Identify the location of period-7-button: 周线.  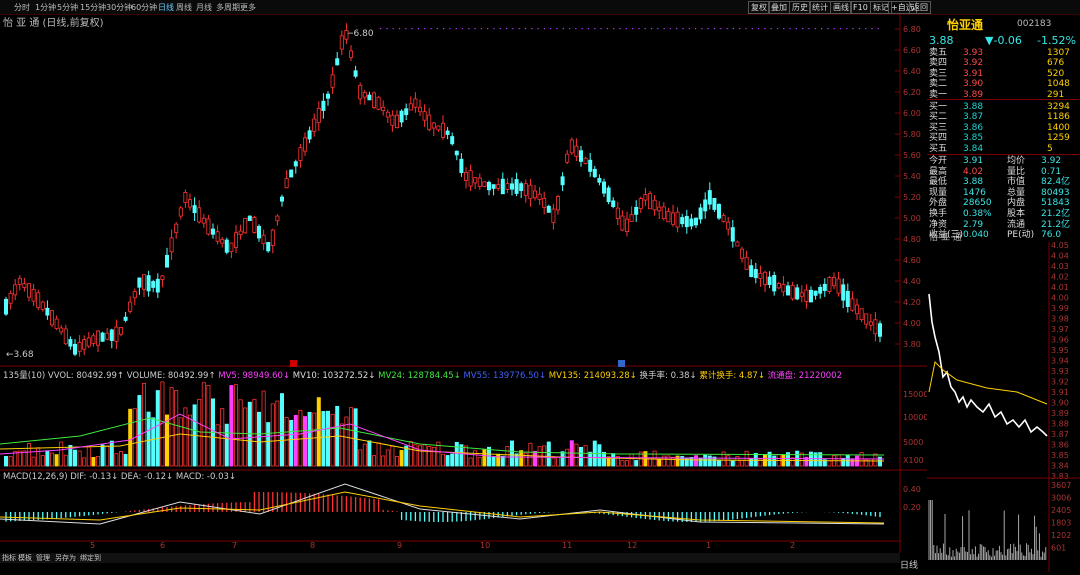
(184, 7).